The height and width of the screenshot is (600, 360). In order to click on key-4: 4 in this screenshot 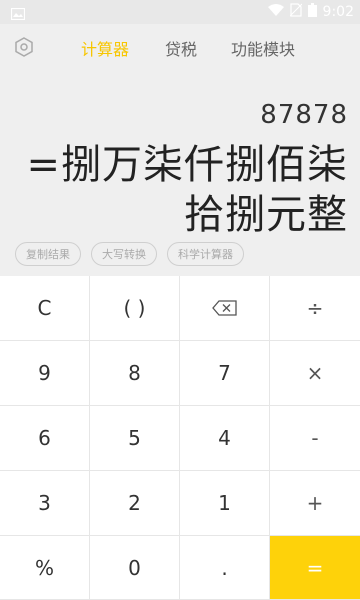, I will do `click(225, 438)`.